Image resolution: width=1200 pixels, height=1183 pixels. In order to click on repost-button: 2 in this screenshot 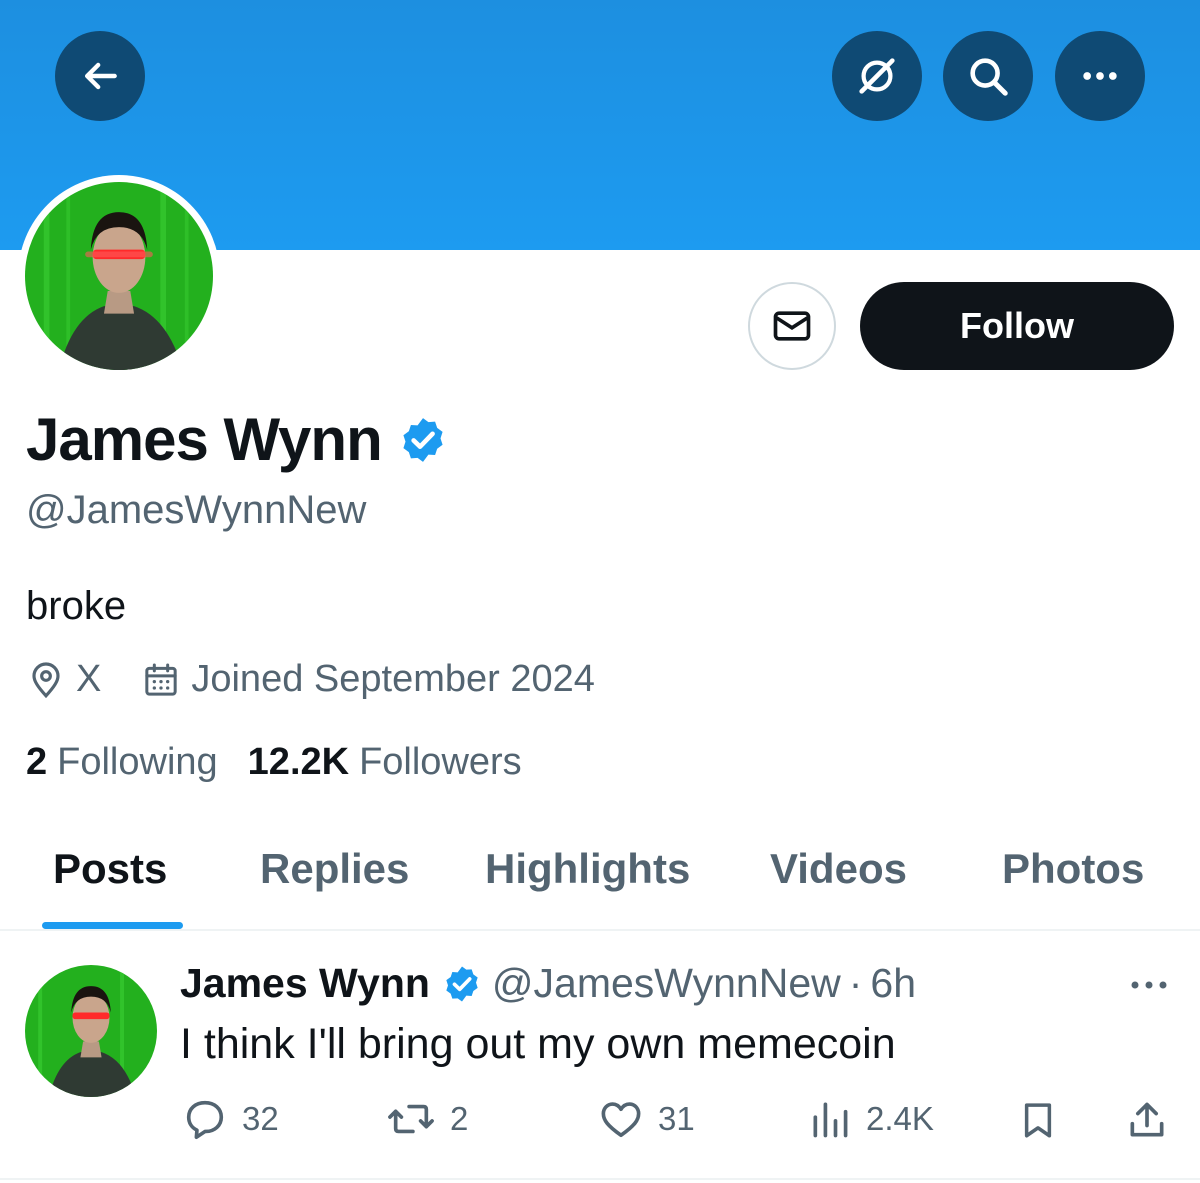, I will do `click(427, 1119)`.